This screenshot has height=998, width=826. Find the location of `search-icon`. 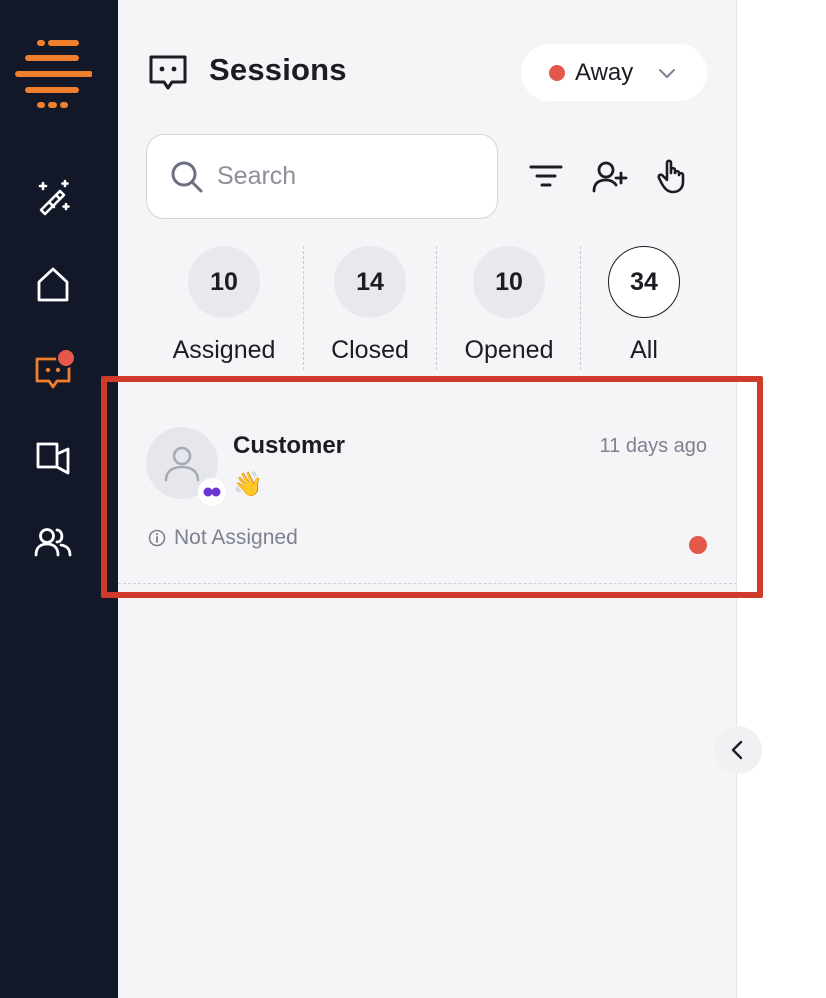

search-icon is located at coordinates (187, 176).